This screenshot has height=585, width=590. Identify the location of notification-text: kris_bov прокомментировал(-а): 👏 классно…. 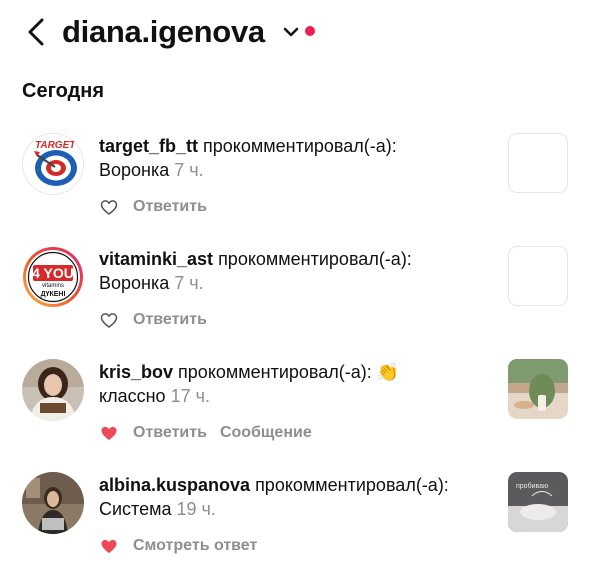
(294, 384).